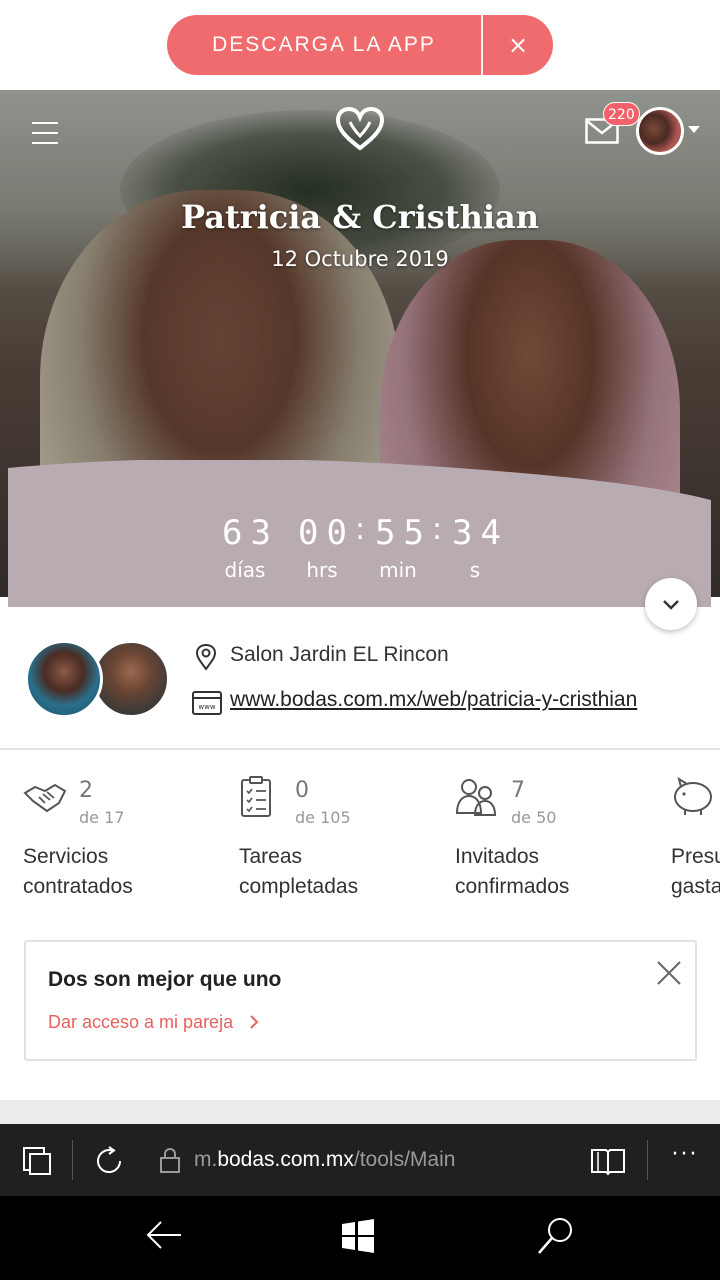 The height and width of the screenshot is (1280, 720). What do you see at coordinates (78, 871) in the screenshot?
I see `stat-label: Servicios contratados` at bounding box center [78, 871].